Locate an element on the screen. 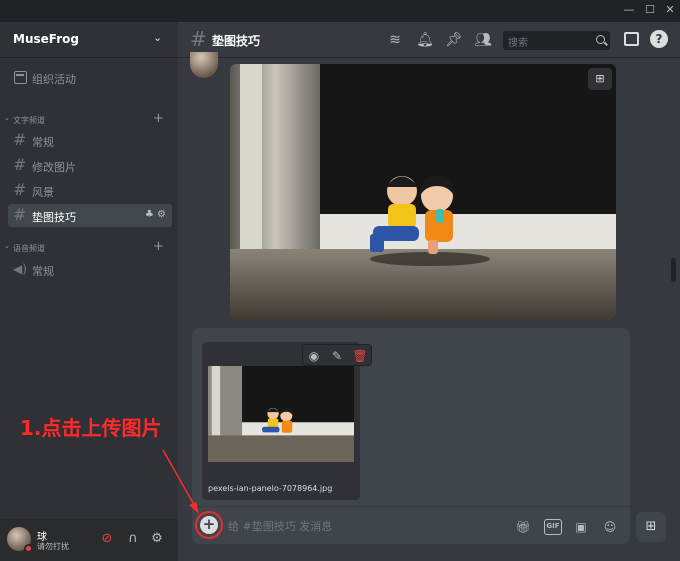 This screenshot has height=561, width=680. bell-icon: 🔔︎ is located at coordinates (425, 40).